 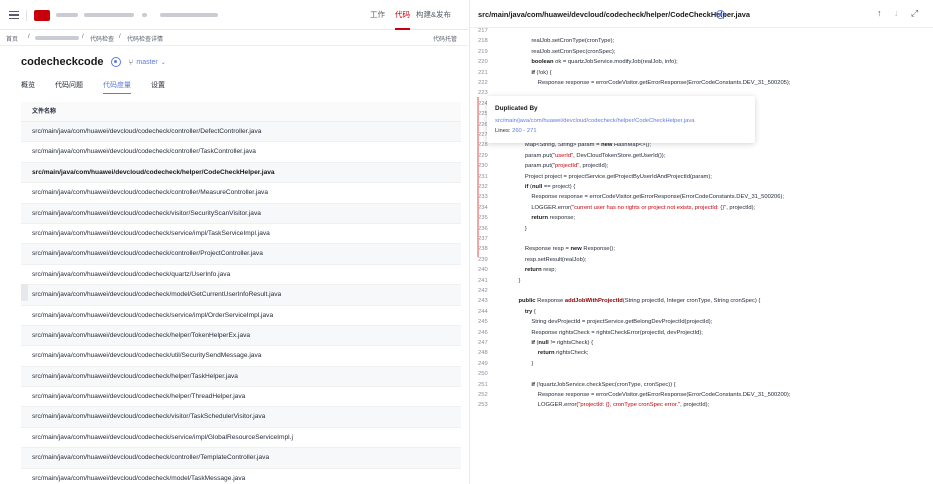 I want to click on branch-selector: master, so click(x=146, y=62).